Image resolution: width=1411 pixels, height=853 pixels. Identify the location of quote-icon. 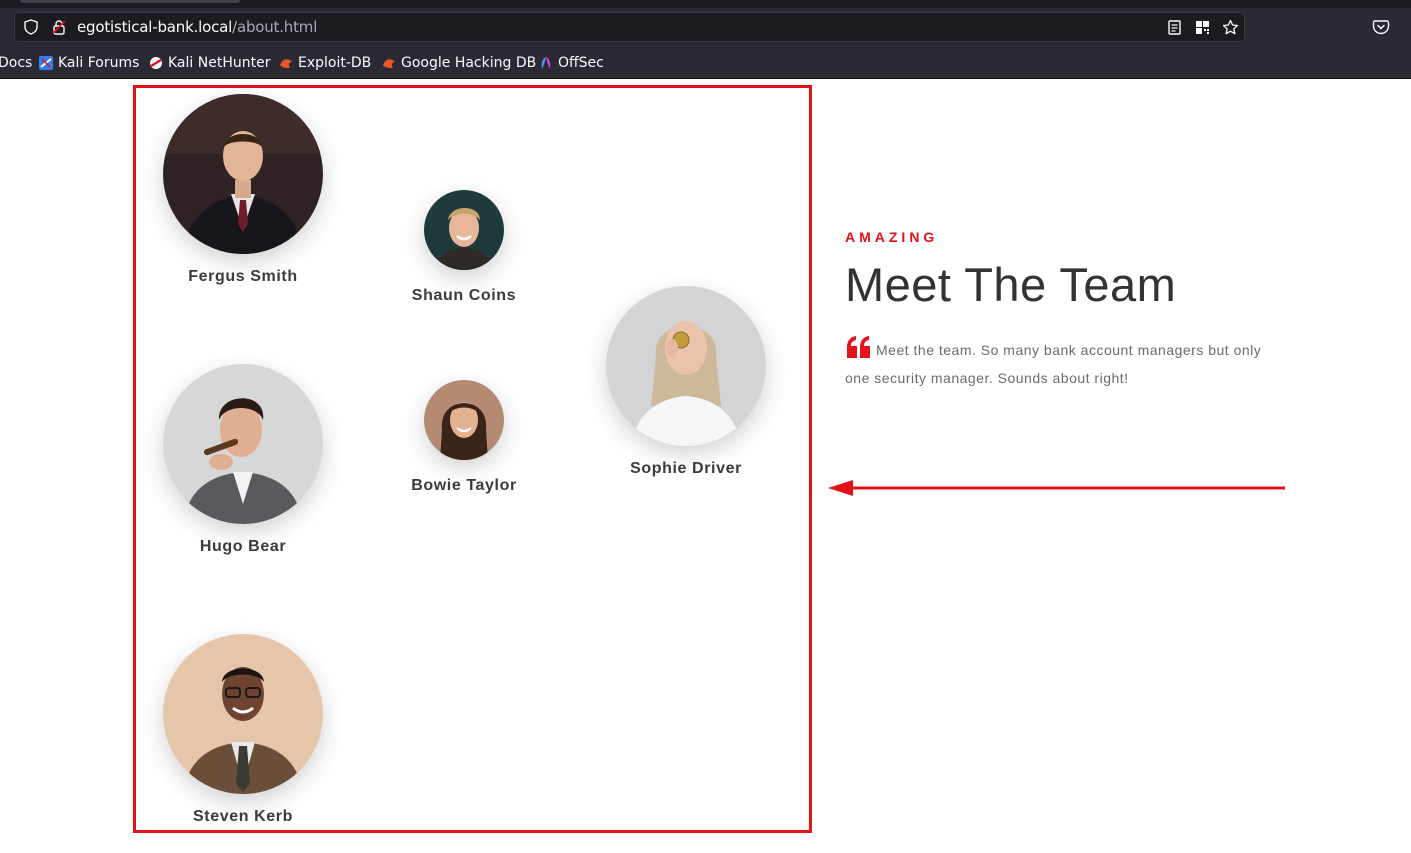
(858, 347).